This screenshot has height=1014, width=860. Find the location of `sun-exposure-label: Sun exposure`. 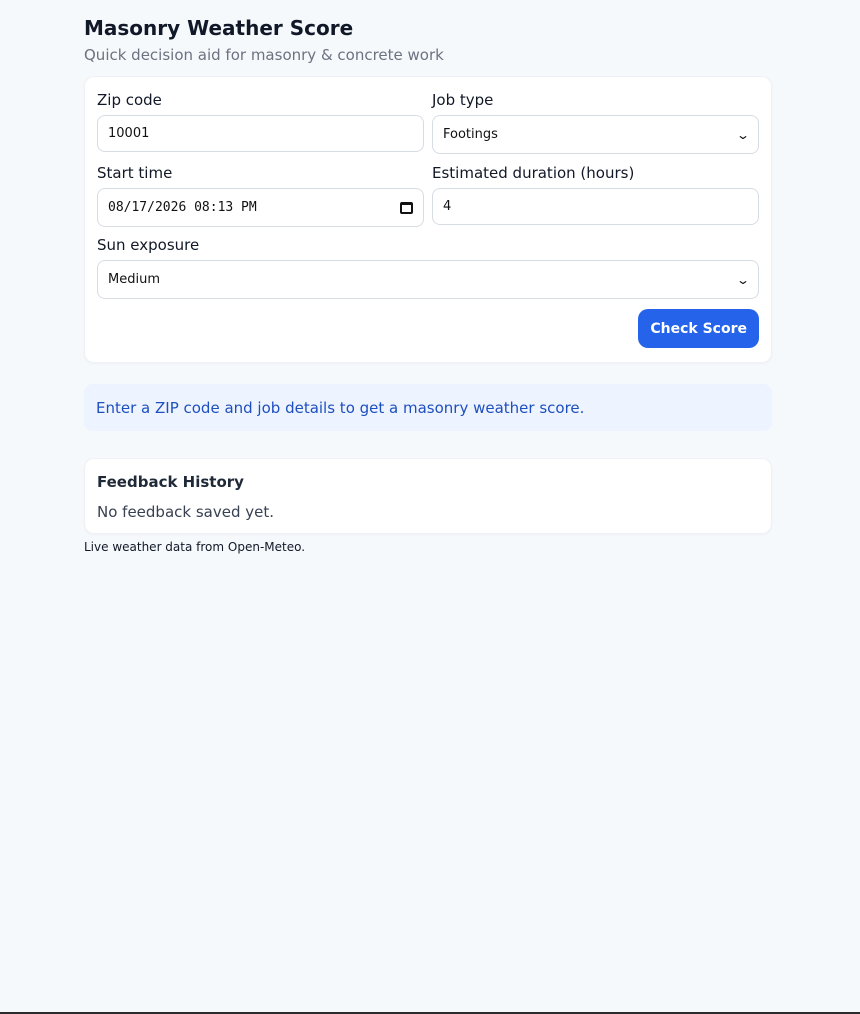

sun-exposure-label: Sun exposure is located at coordinates (148, 245).